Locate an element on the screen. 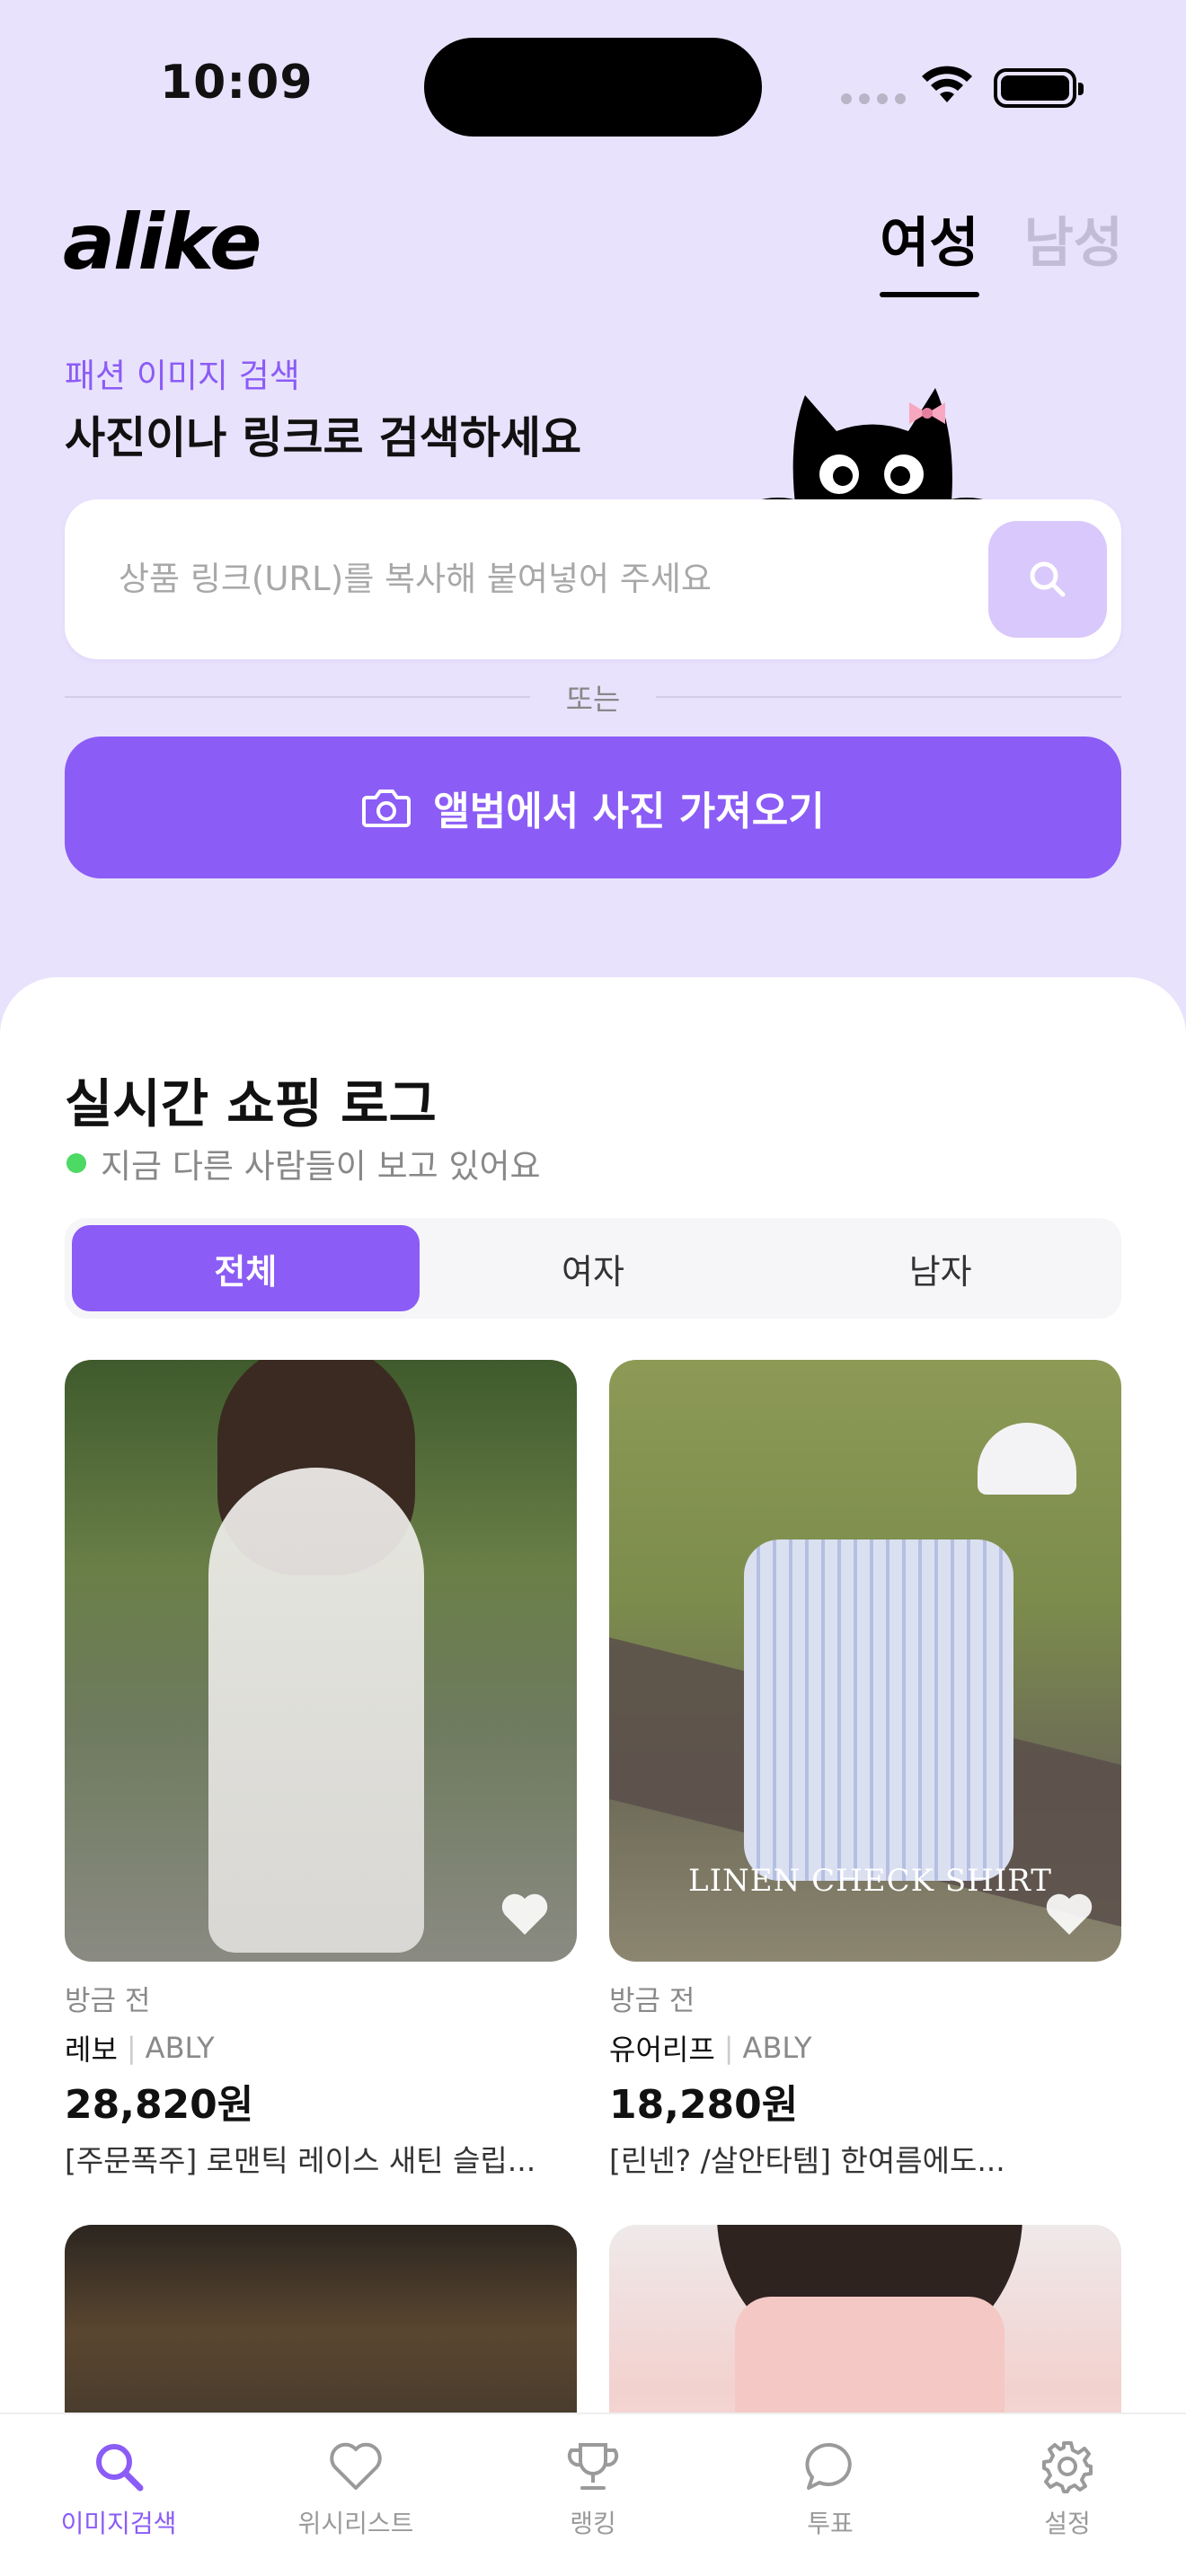  shop-name: 유어리프 is located at coordinates (662, 2050).